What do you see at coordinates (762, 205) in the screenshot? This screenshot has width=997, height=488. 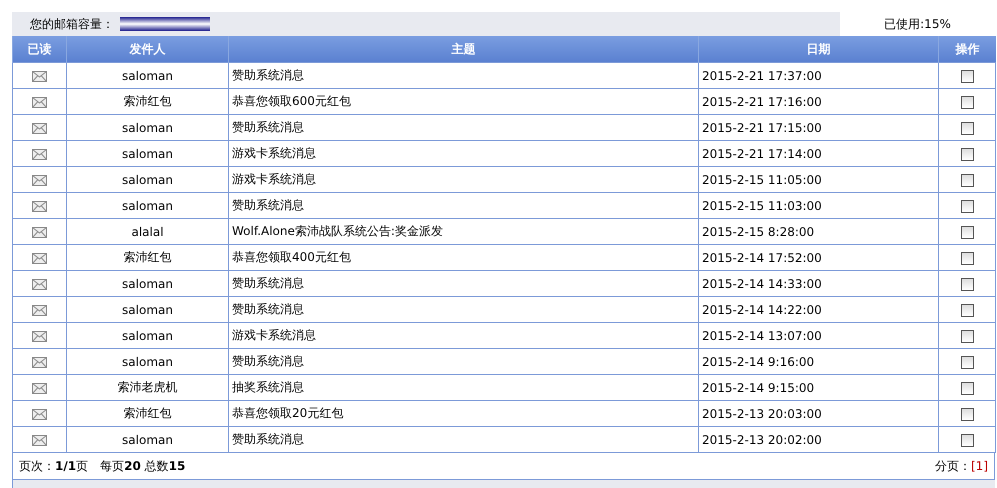 I see `date-cell: 2015-2-15 11:03:00` at bounding box center [762, 205].